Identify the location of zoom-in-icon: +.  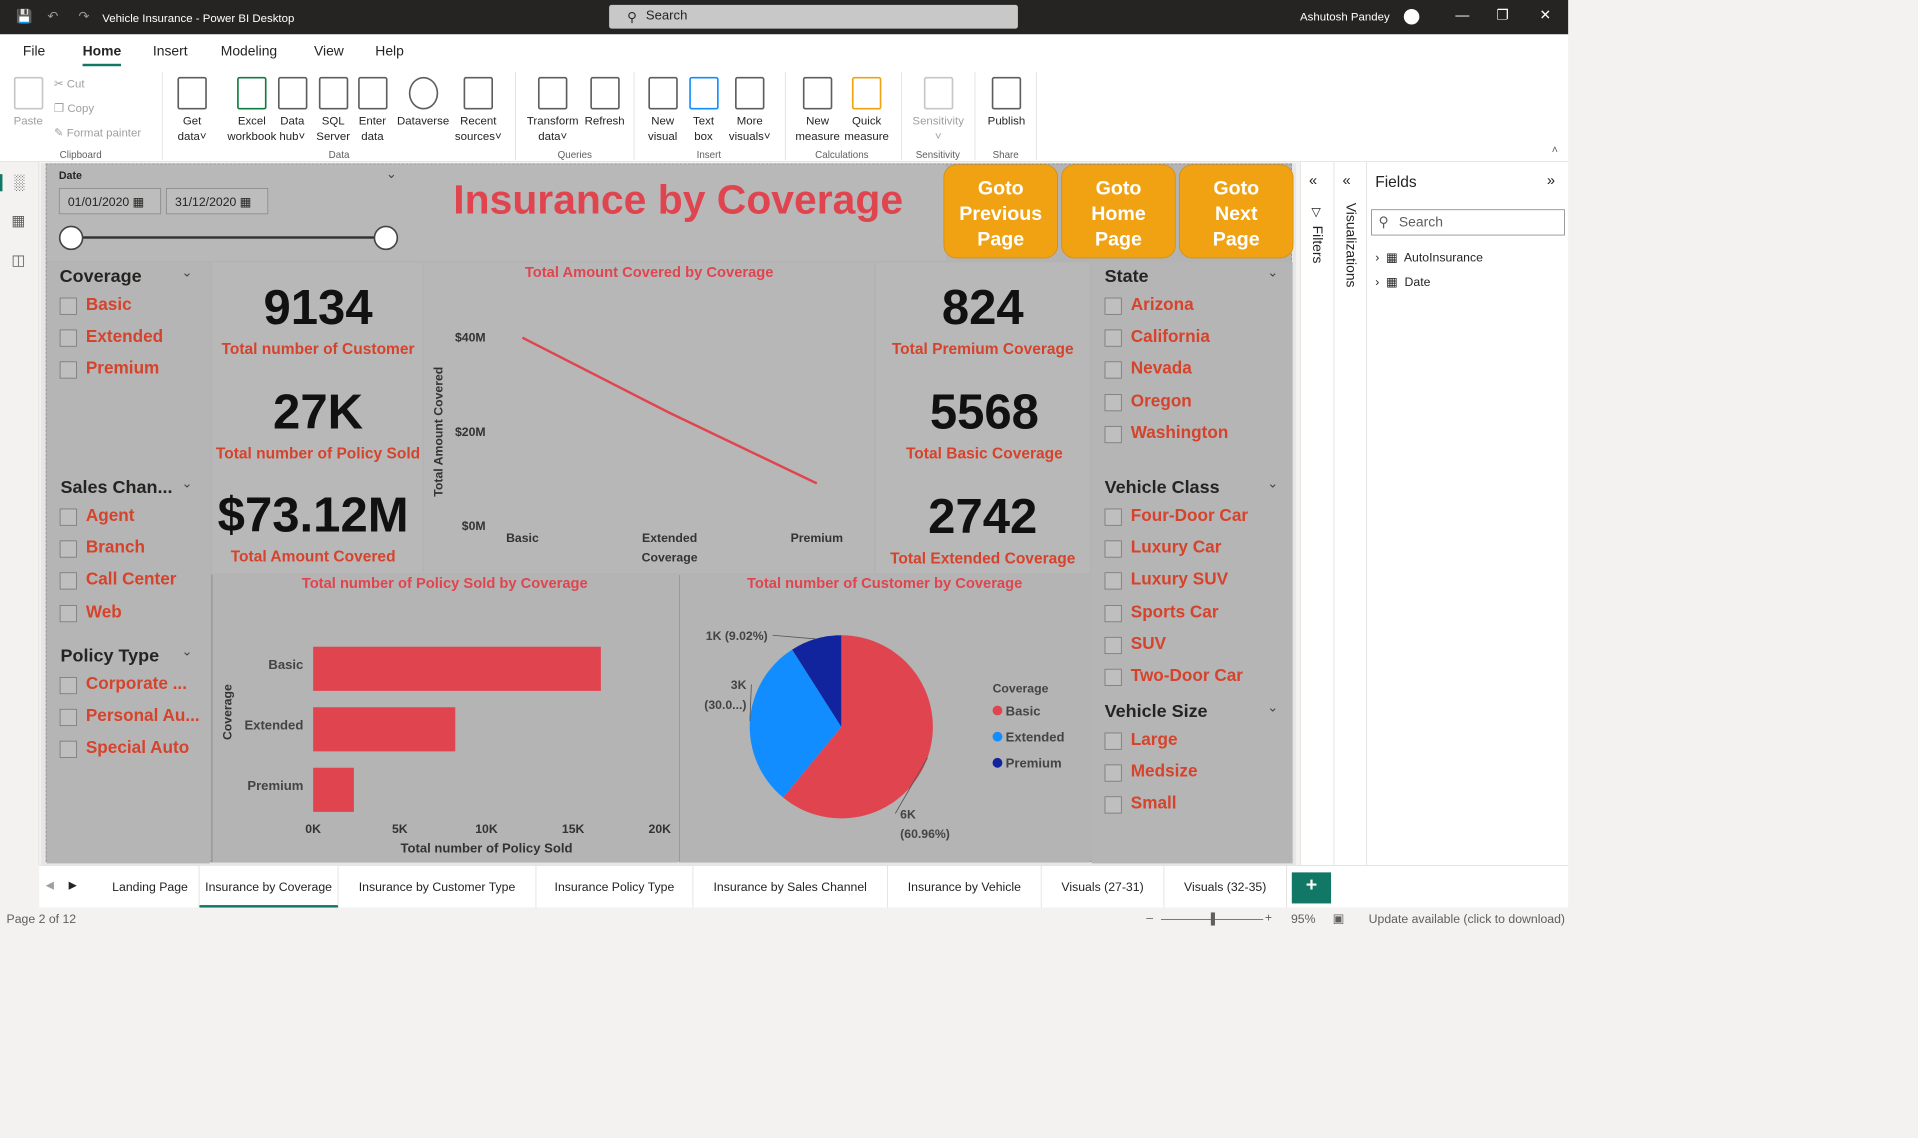
(1268, 918).